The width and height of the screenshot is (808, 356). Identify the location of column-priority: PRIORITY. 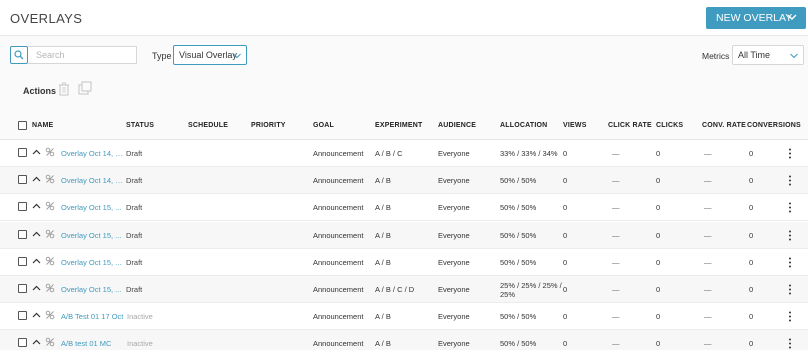
(268, 125).